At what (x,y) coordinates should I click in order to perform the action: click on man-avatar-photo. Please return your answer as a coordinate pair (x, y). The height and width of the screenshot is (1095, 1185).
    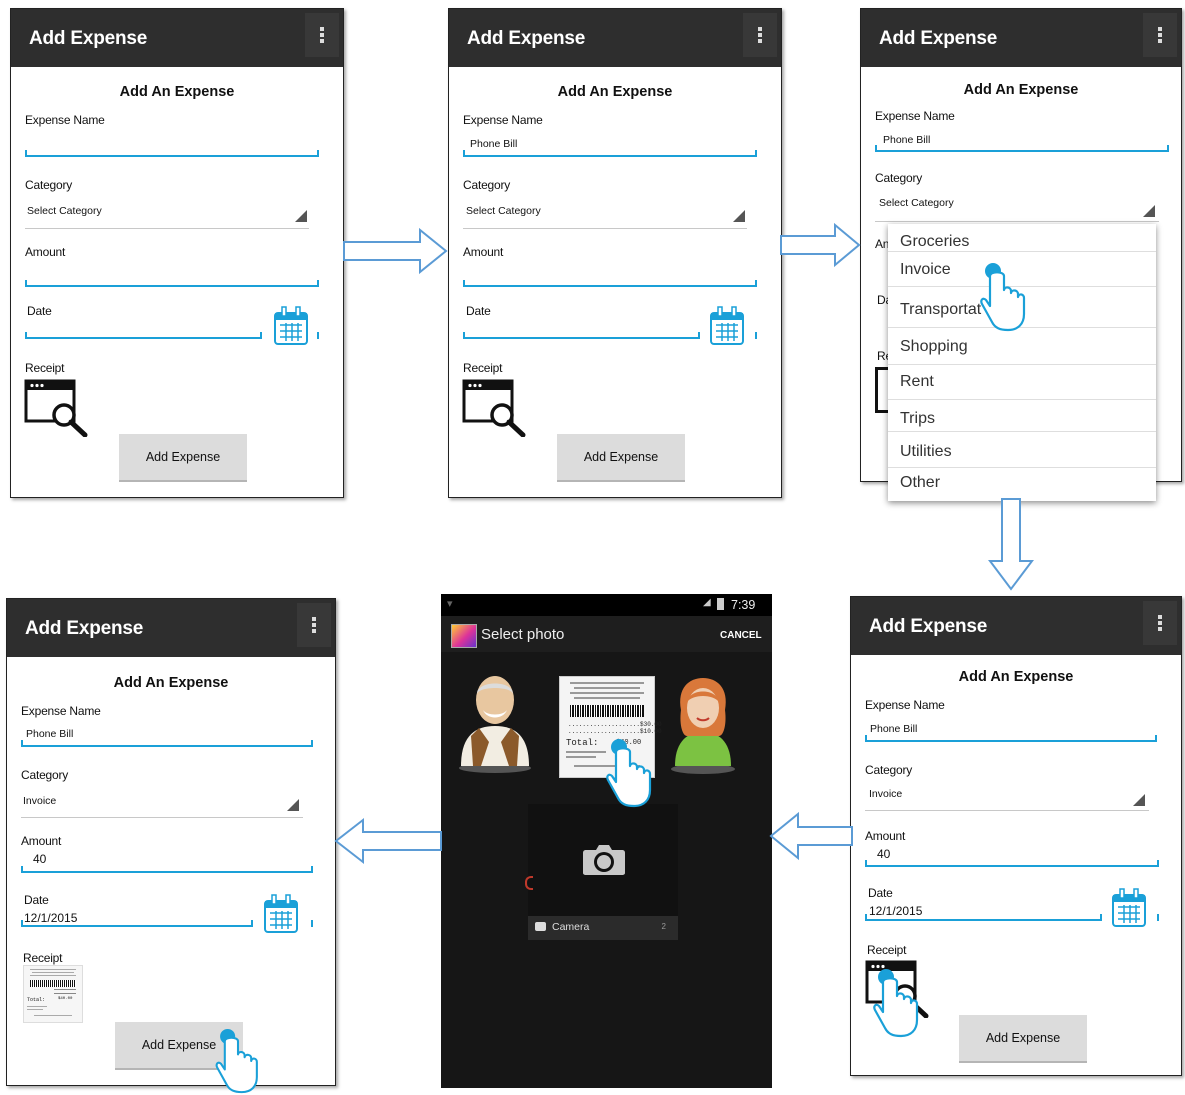
    Looking at the image, I should click on (495, 722).